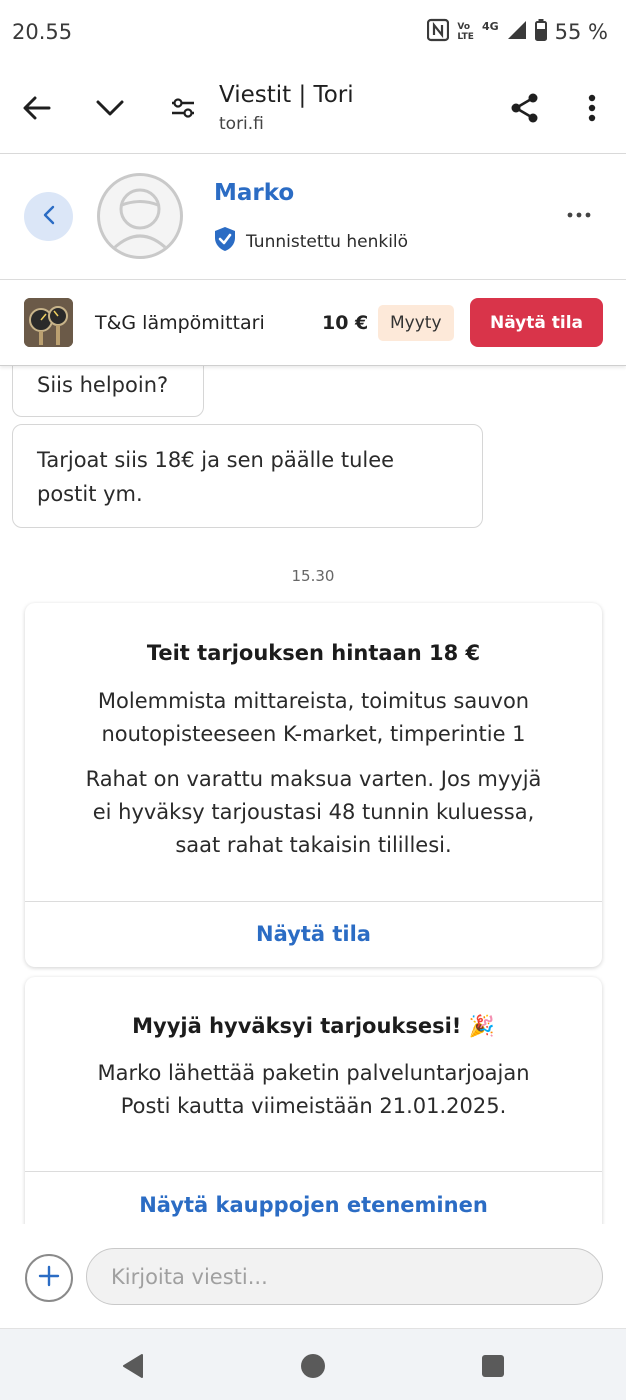 Image resolution: width=626 pixels, height=1400 pixels. I want to click on offer-title: Teit tarjouksen hintaan 18 €, so click(313, 653).